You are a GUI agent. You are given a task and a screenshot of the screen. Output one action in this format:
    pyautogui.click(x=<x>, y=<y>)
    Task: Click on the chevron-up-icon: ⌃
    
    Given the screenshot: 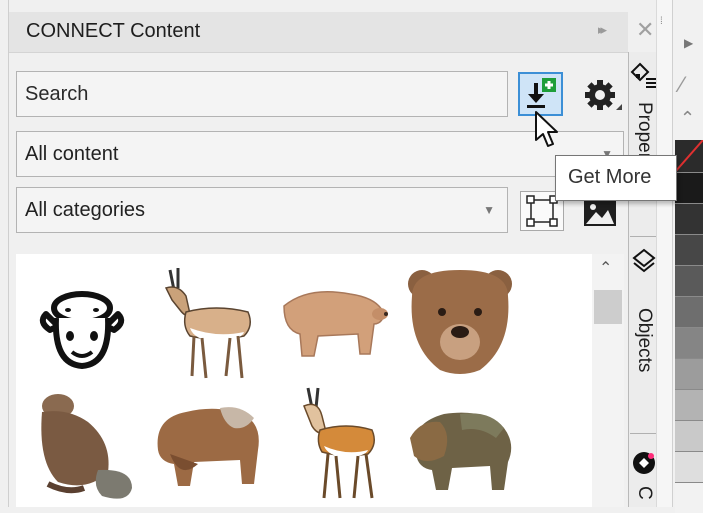 What is the action you would take?
    pyautogui.click(x=687, y=118)
    